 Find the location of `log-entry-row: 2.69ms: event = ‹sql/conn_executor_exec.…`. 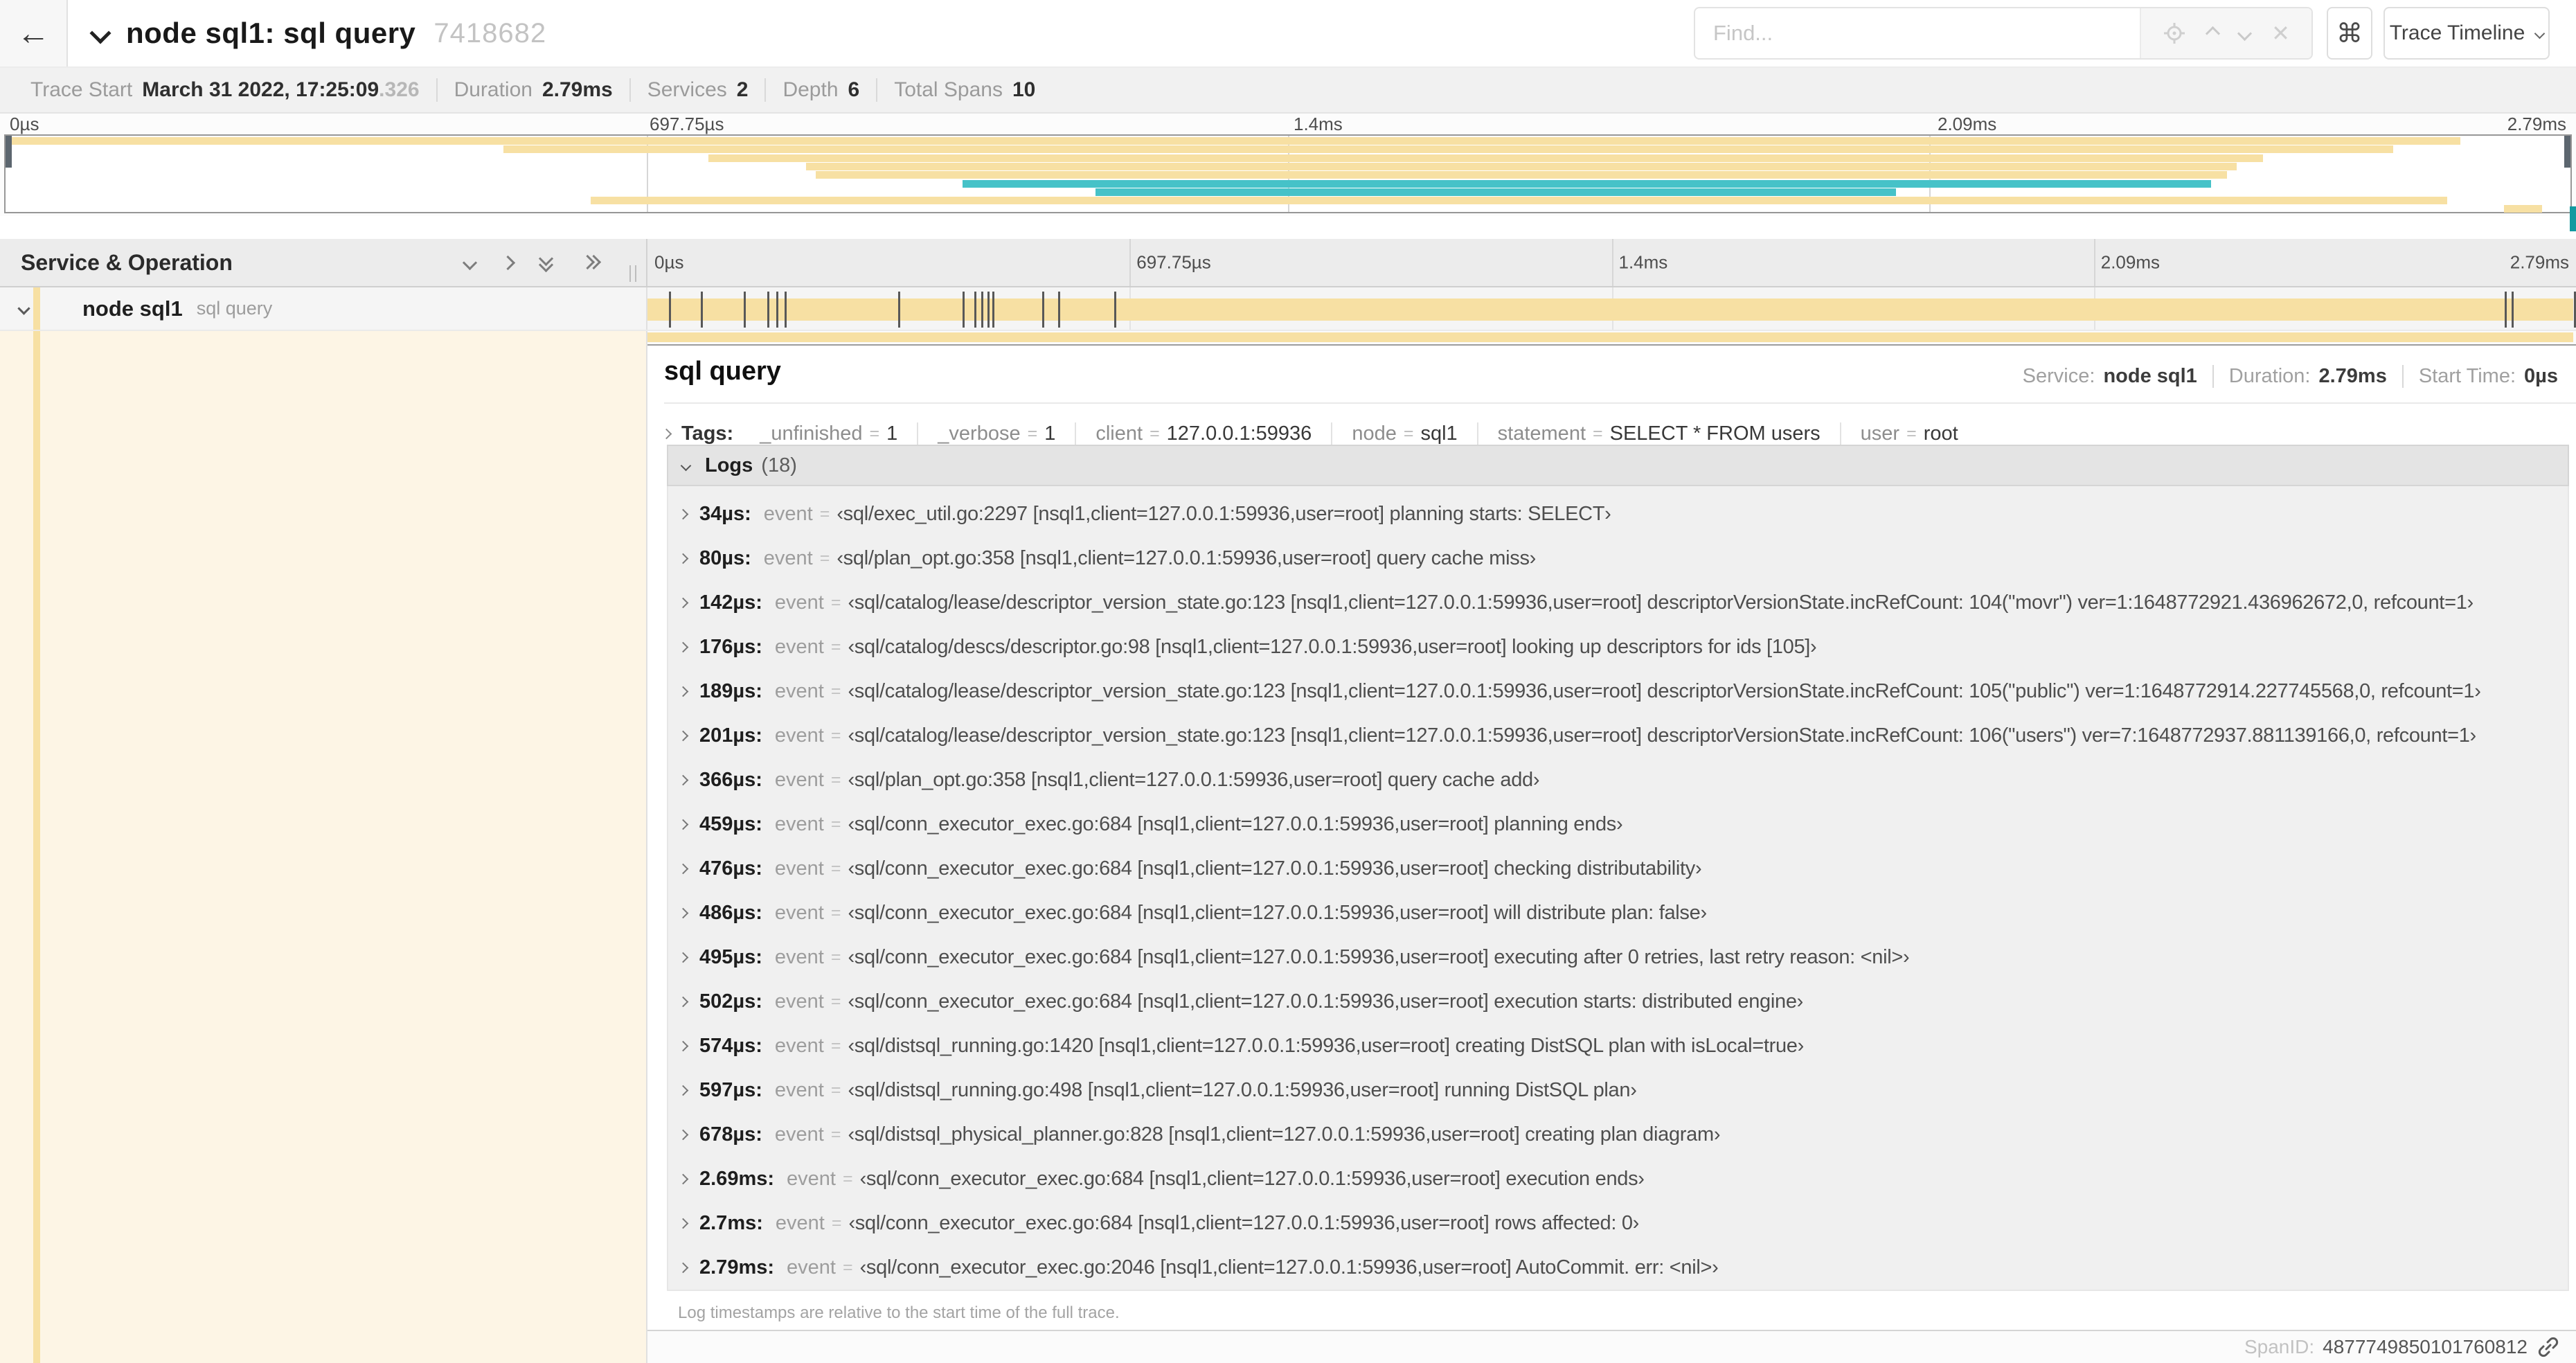

log-entry-row: 2.69ms: event = ‹sql/conn_executor_exec.… is located at coordinates (1618, 1179).